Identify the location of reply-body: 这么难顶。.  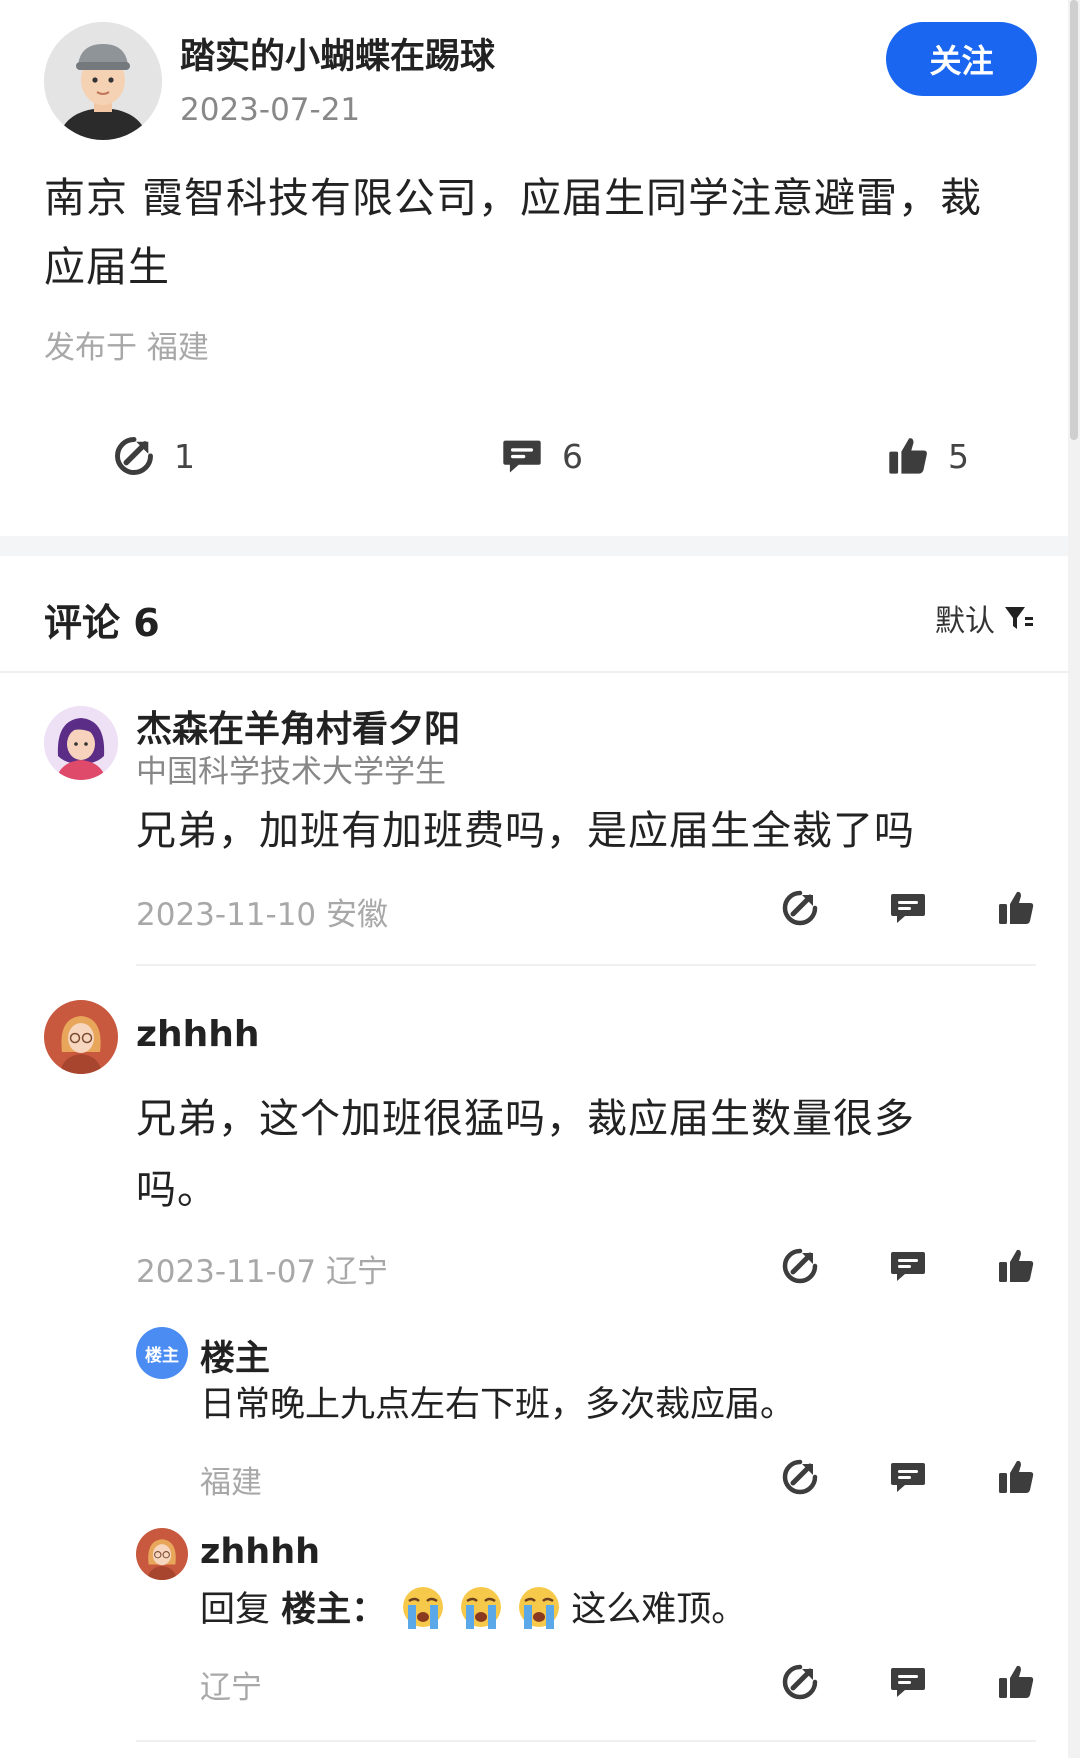
(659, 1610).